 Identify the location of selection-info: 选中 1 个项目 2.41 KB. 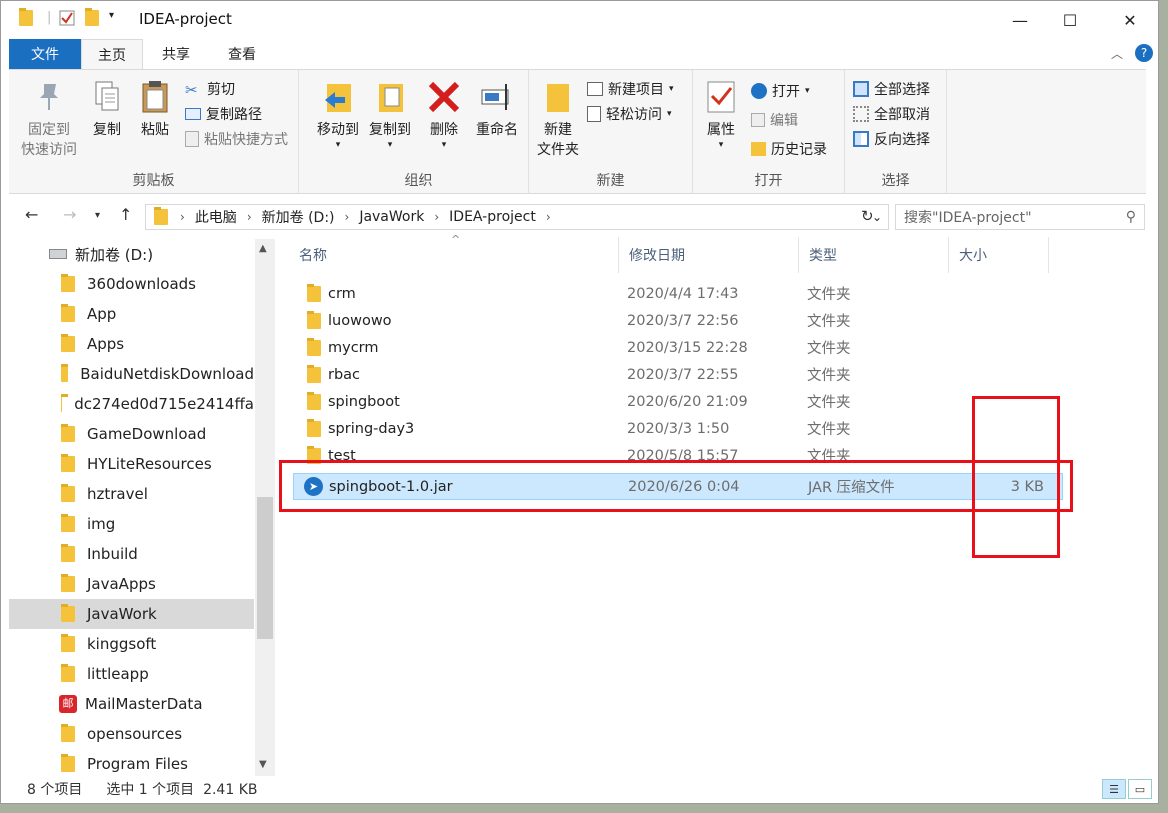
(182, 790).